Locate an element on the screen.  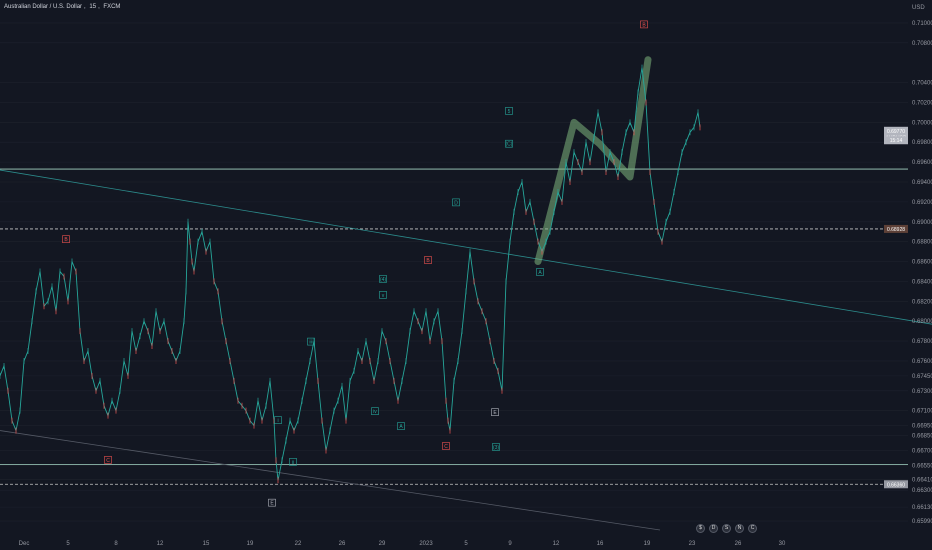
axis-currency-label: USD is located at coordinates (918, 8).